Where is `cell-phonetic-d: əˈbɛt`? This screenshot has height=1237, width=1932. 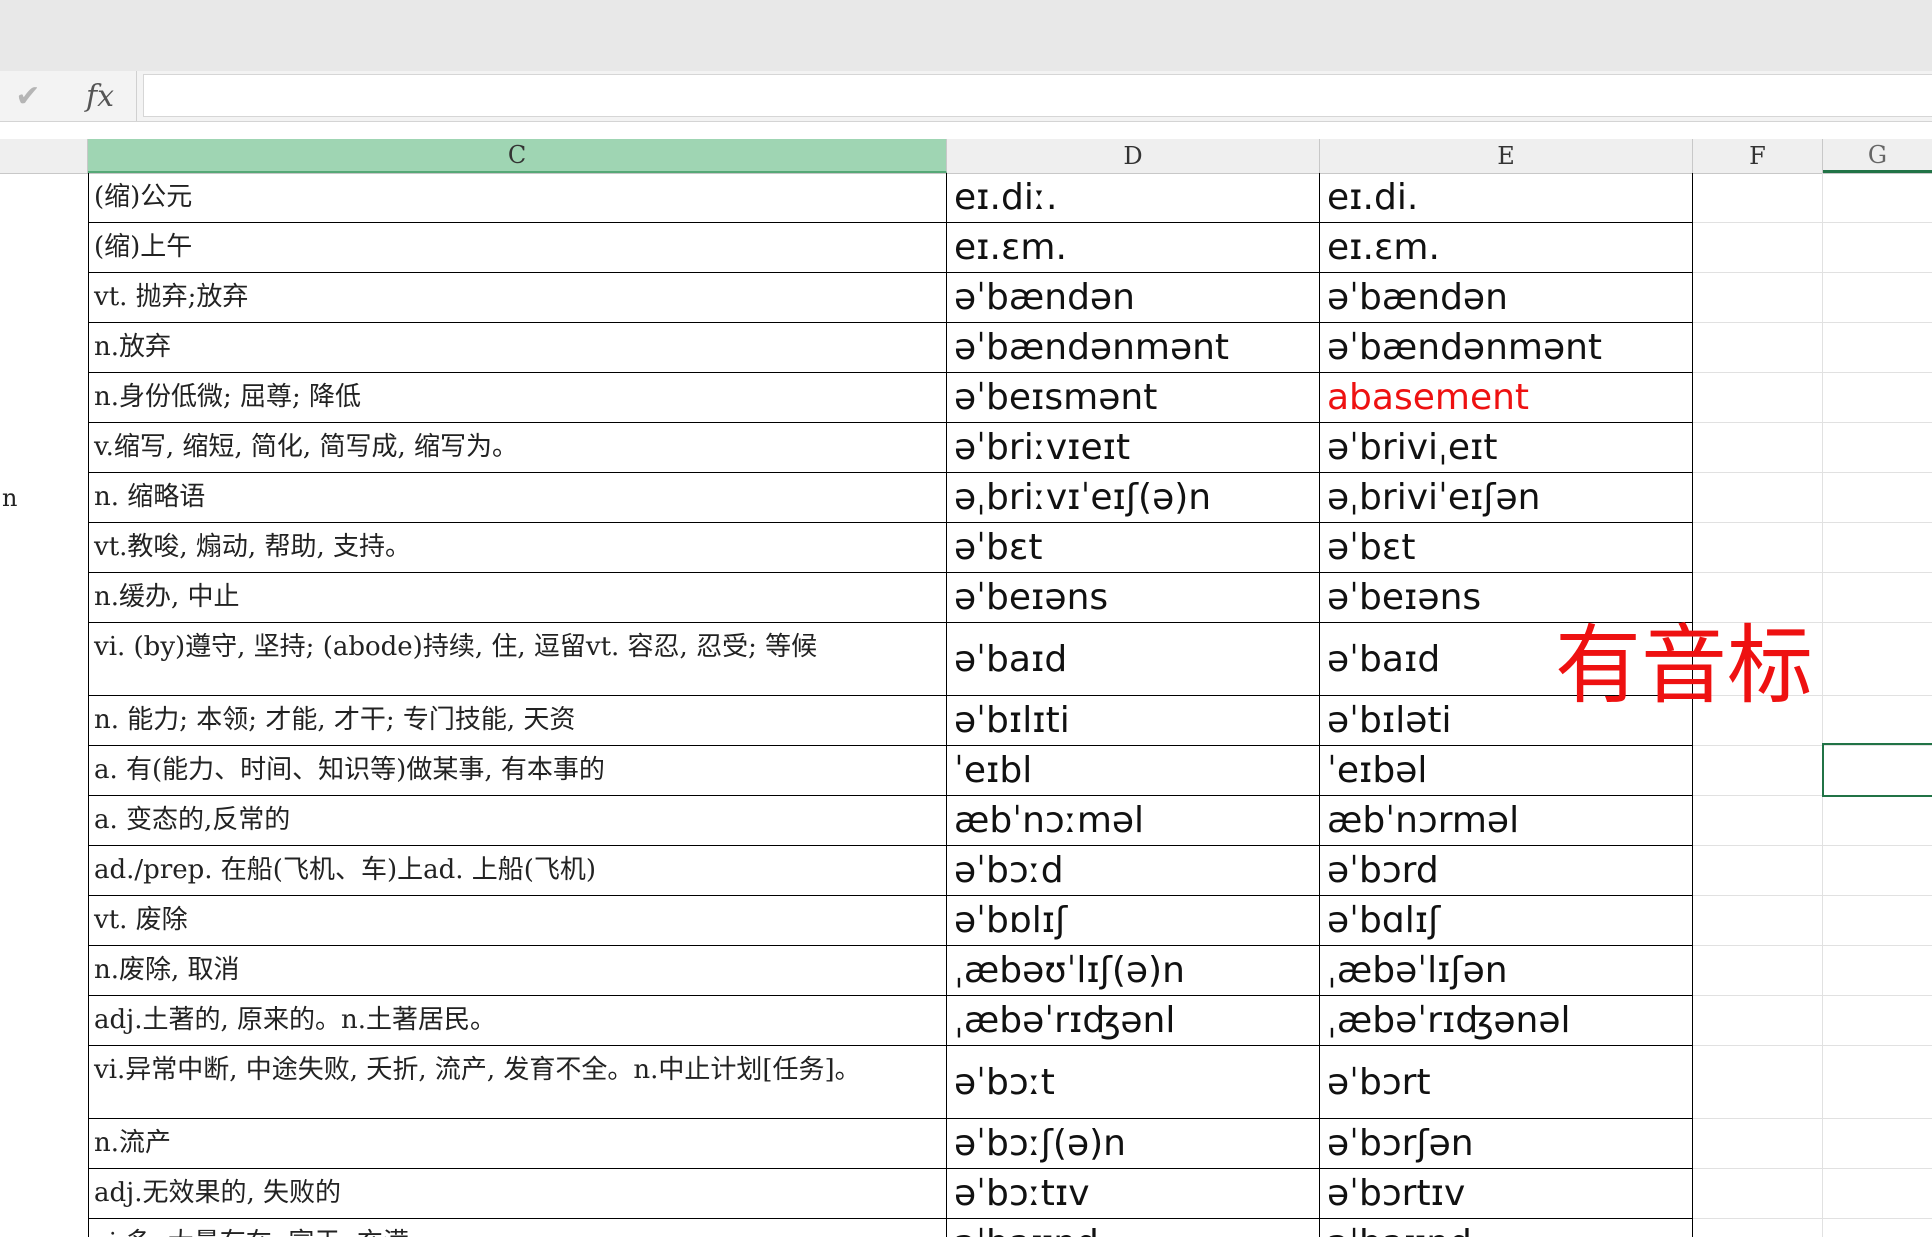
cell-phonetic-d: əˈbɛt is located at coordinates (1133, 548).